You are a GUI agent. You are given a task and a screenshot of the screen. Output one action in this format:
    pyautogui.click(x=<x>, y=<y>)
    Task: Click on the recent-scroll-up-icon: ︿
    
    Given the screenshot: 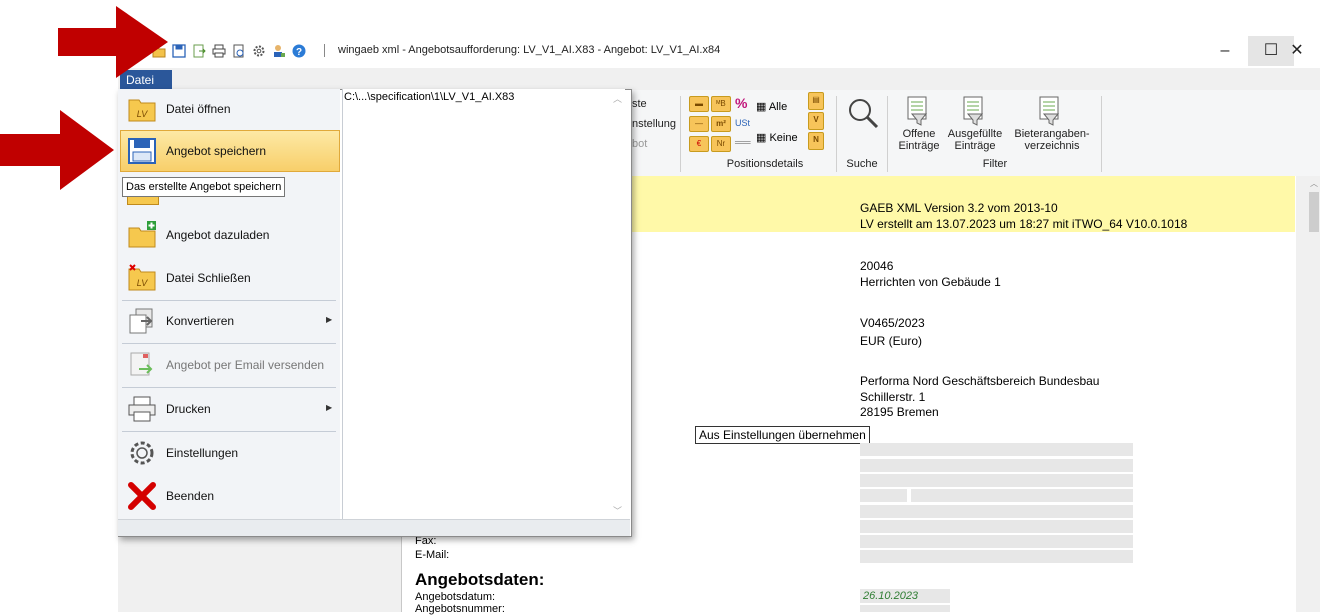 What is the action you would take?
    pyautogui.click(x=617, y=98)
    